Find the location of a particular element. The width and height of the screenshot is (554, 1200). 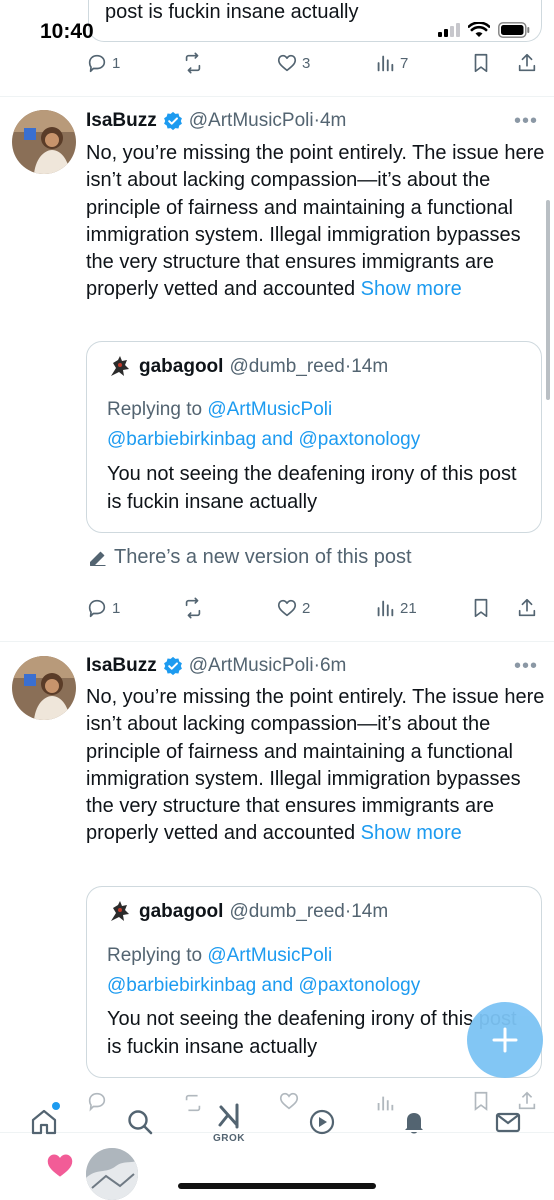

views-icon is located at coordinates (385, 608).